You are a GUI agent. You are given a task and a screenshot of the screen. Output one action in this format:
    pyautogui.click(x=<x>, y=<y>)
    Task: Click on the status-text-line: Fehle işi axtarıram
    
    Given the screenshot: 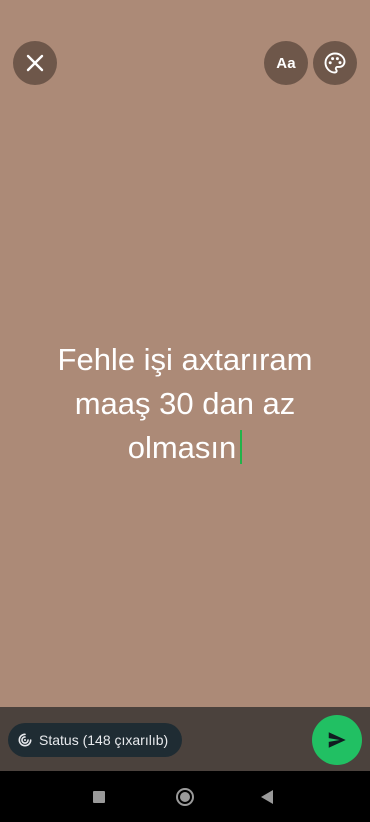 What is the action you would take?
    pyautogui.click(x=185, y=359)
    